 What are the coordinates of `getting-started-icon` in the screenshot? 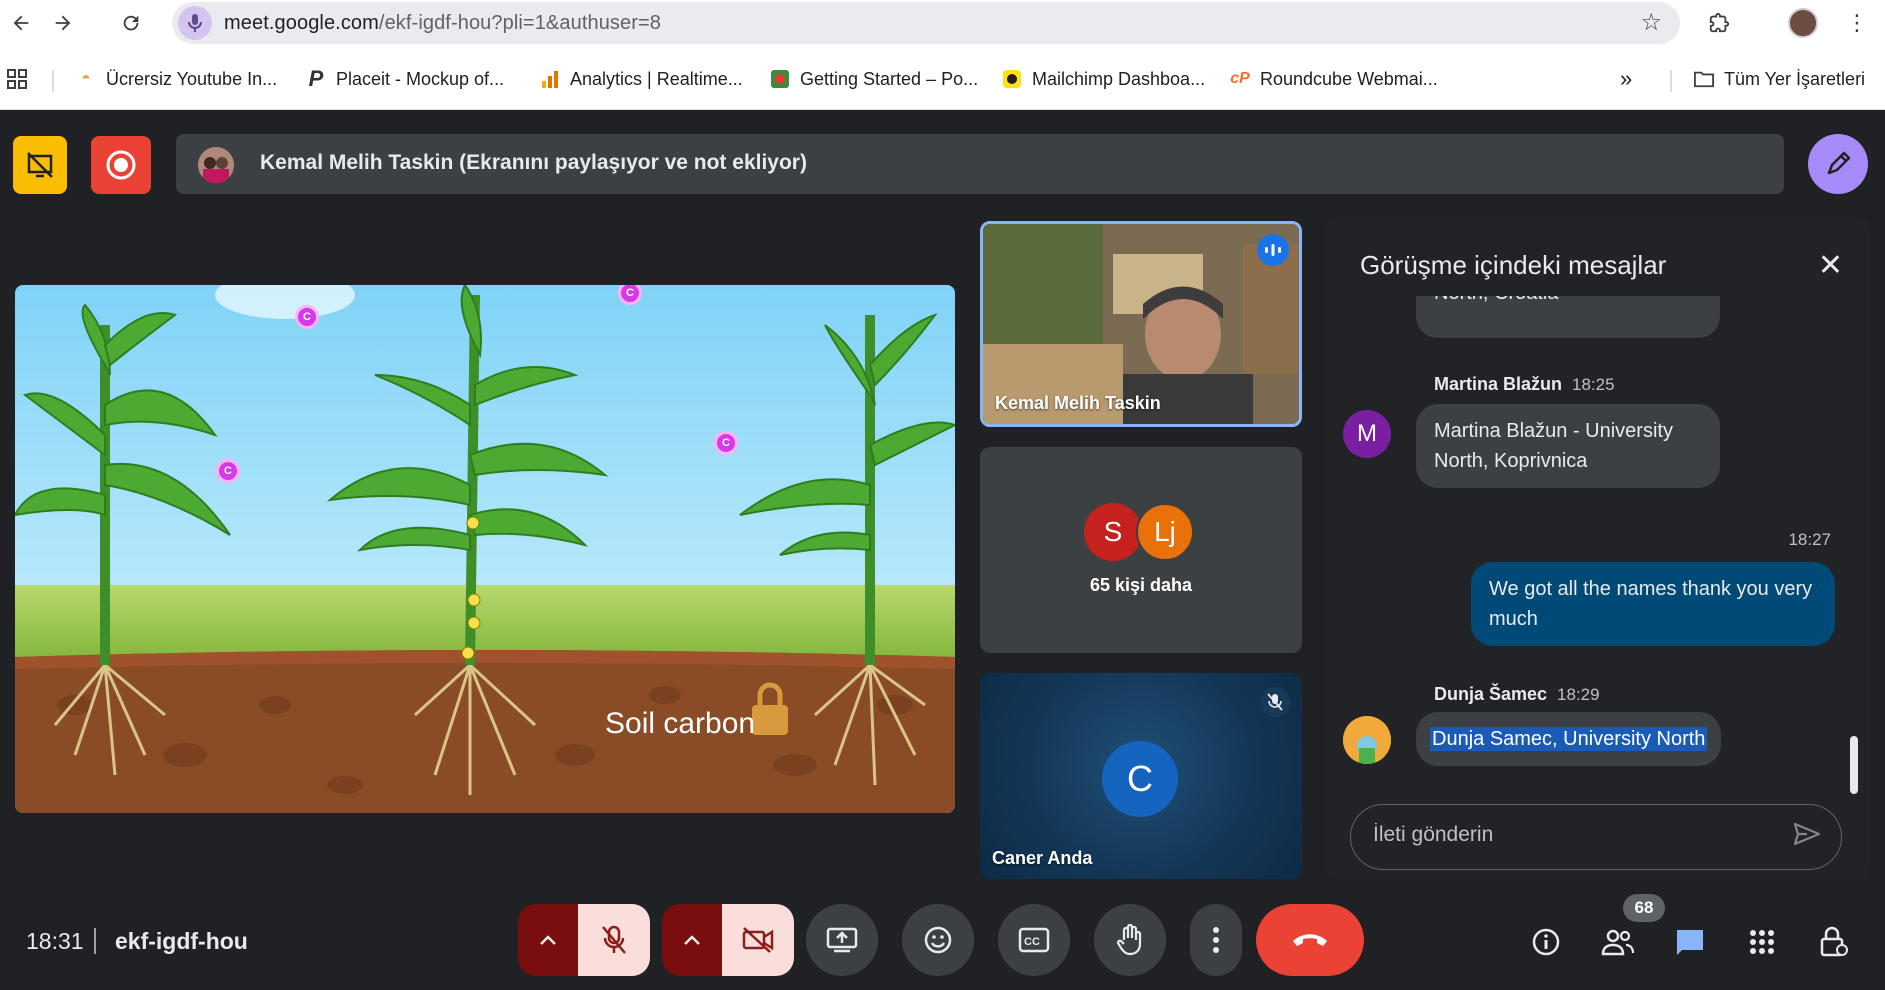 It's located at (780, 79).